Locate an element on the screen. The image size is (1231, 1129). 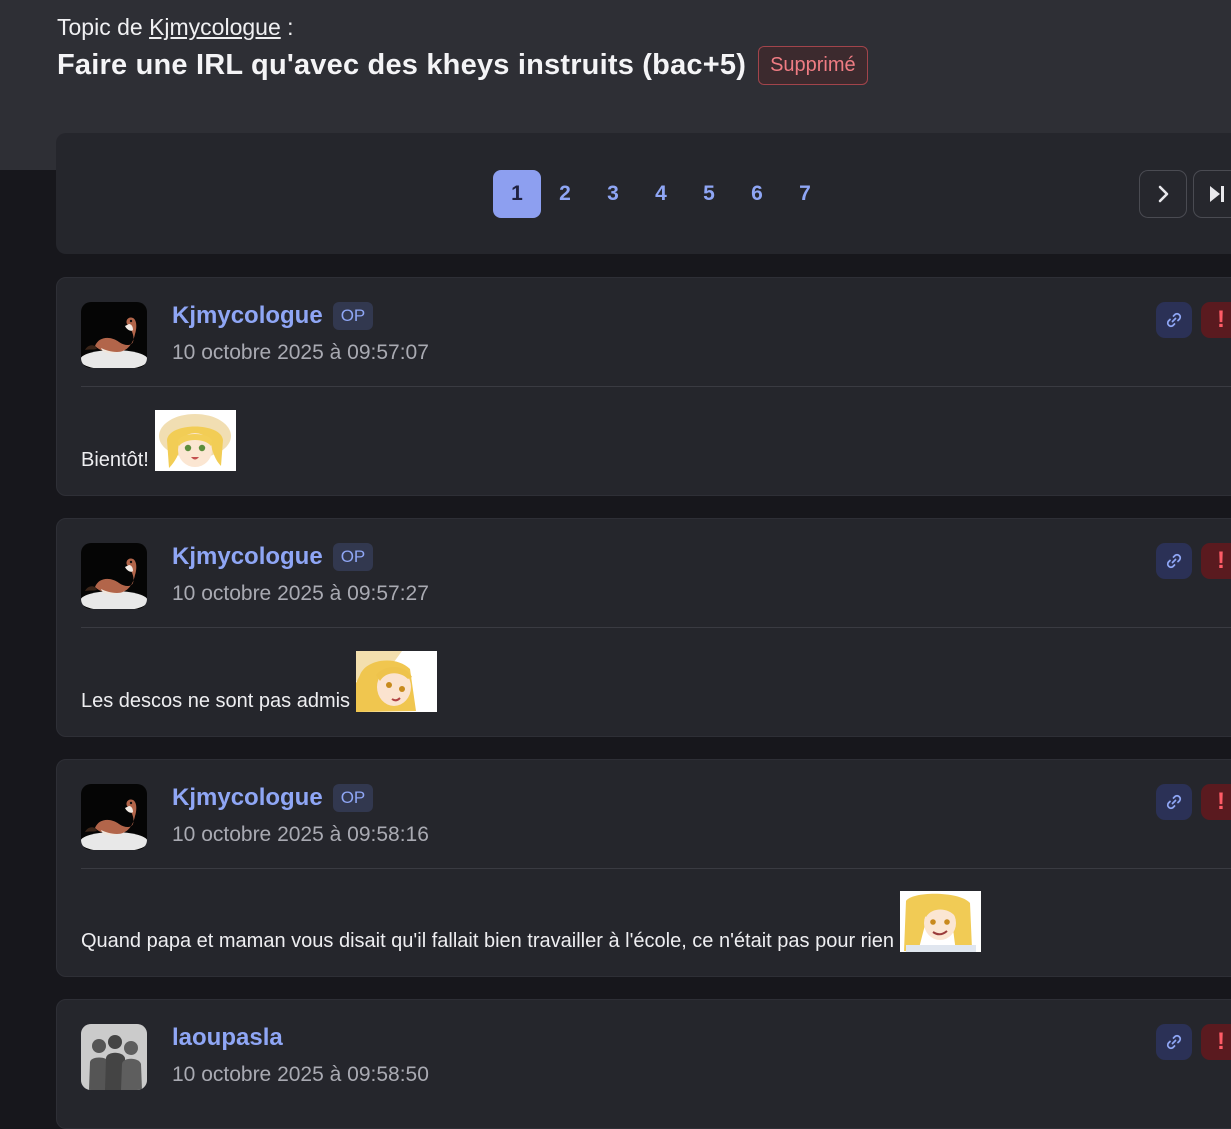
pagination-card: 1 2 3 4 5 6 7 is located at coordinates (643, 193).